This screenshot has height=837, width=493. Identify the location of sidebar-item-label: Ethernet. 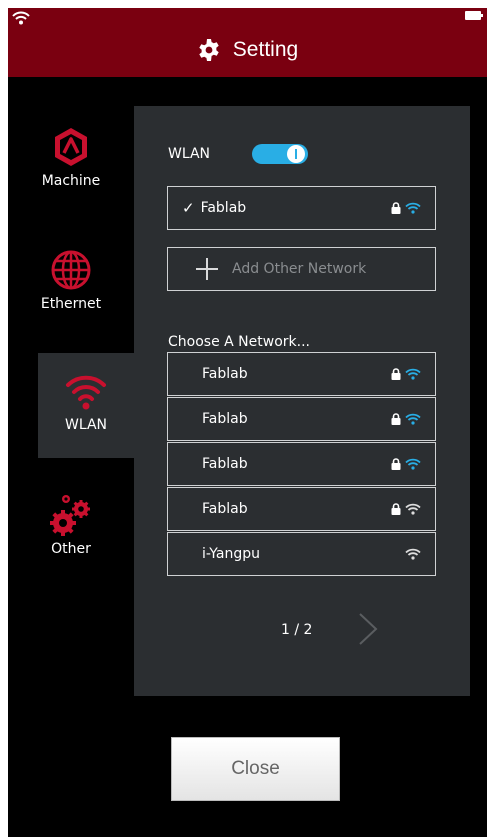
(71, 304).